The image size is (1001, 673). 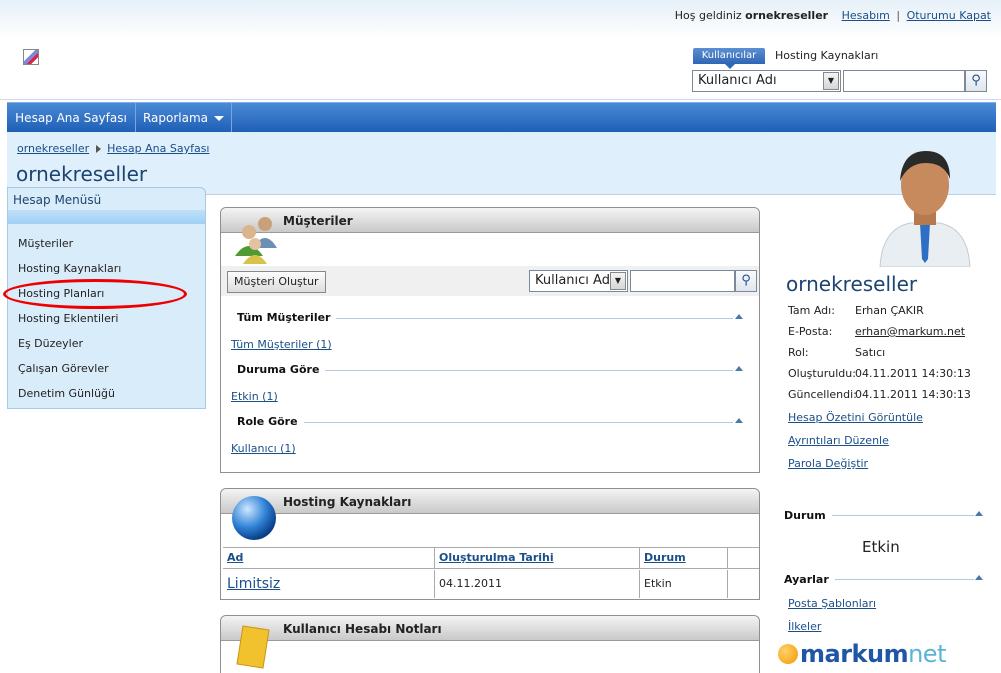 What do you see at coordinates (949, 15) in the screenshot?
I see `logout-link: Oturumu Kapat` at bounding box center [949, 15].